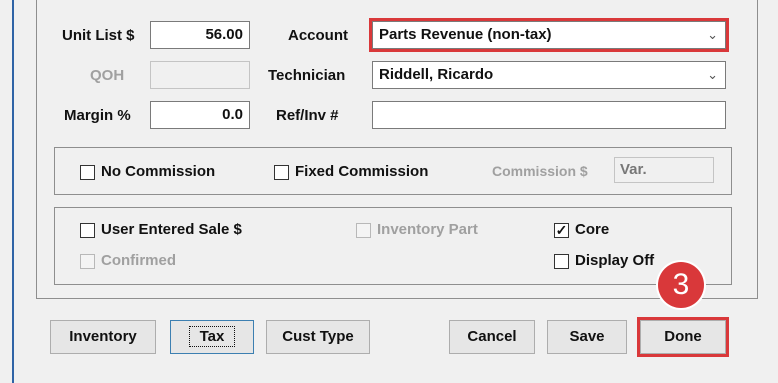 The width and height of the screenshot is (778, 383). Describe the element at coordinates (200, 35) in the screenshot. I see `unit-list-input: 56.00` at that location.